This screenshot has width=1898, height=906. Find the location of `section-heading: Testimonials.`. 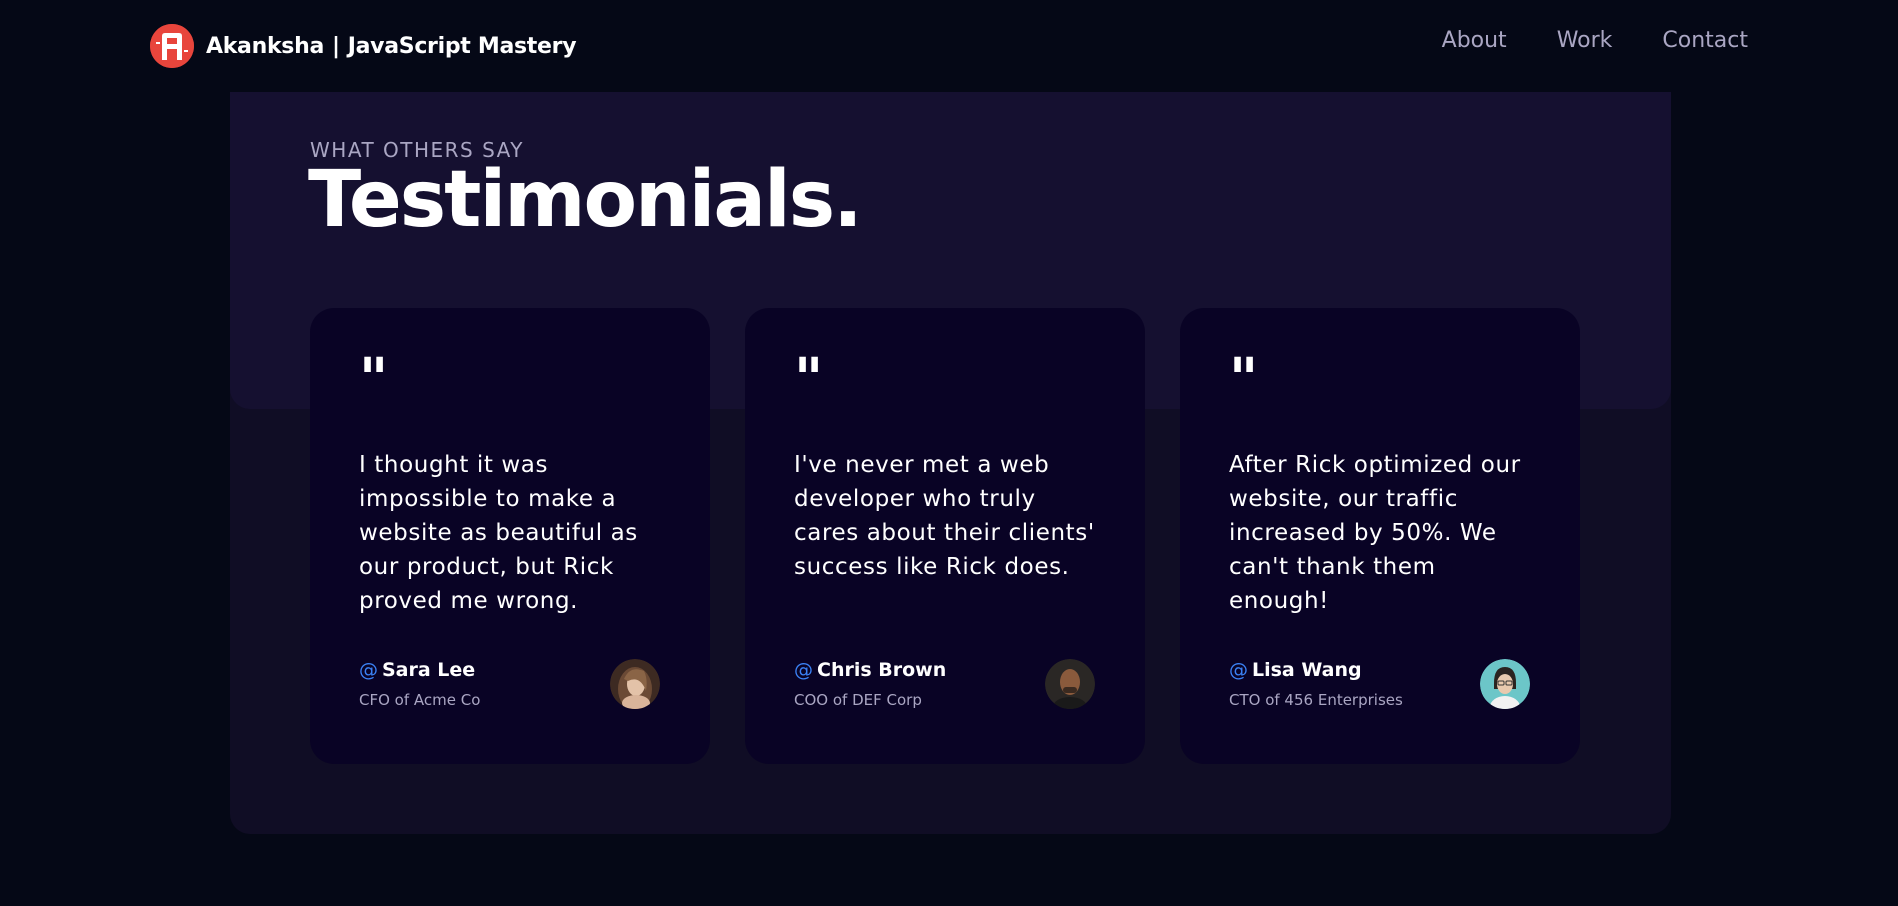

section-heading: Testimonials. is located at coordinates (585, 200).